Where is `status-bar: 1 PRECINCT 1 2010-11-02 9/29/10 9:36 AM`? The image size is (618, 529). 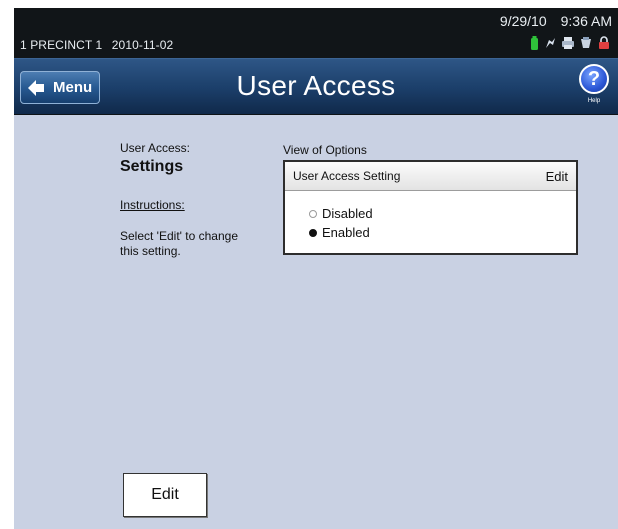 status-bar: 1 PRECINCT 1 2010-11-02 9/29/10 9:36 AM is located at coordinates (316, 33).